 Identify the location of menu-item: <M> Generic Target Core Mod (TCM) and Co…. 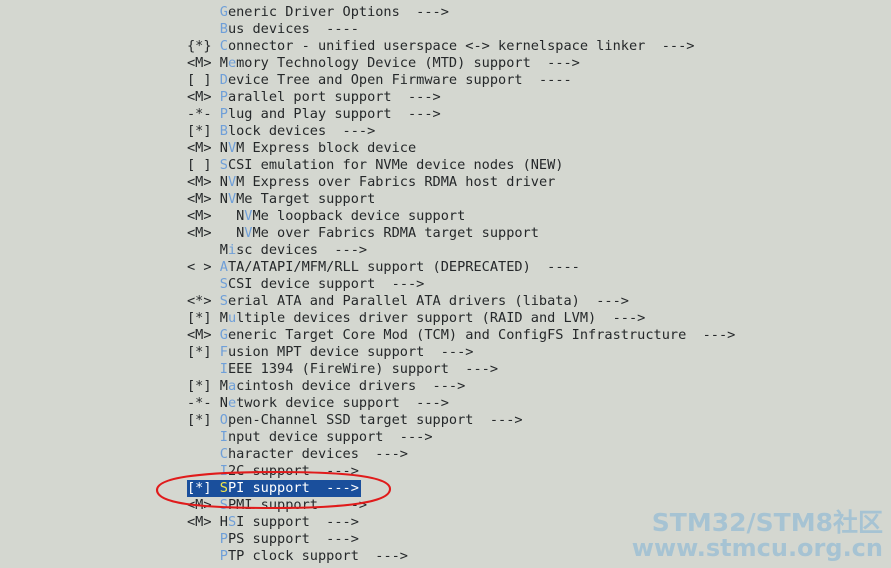
(461, 335).